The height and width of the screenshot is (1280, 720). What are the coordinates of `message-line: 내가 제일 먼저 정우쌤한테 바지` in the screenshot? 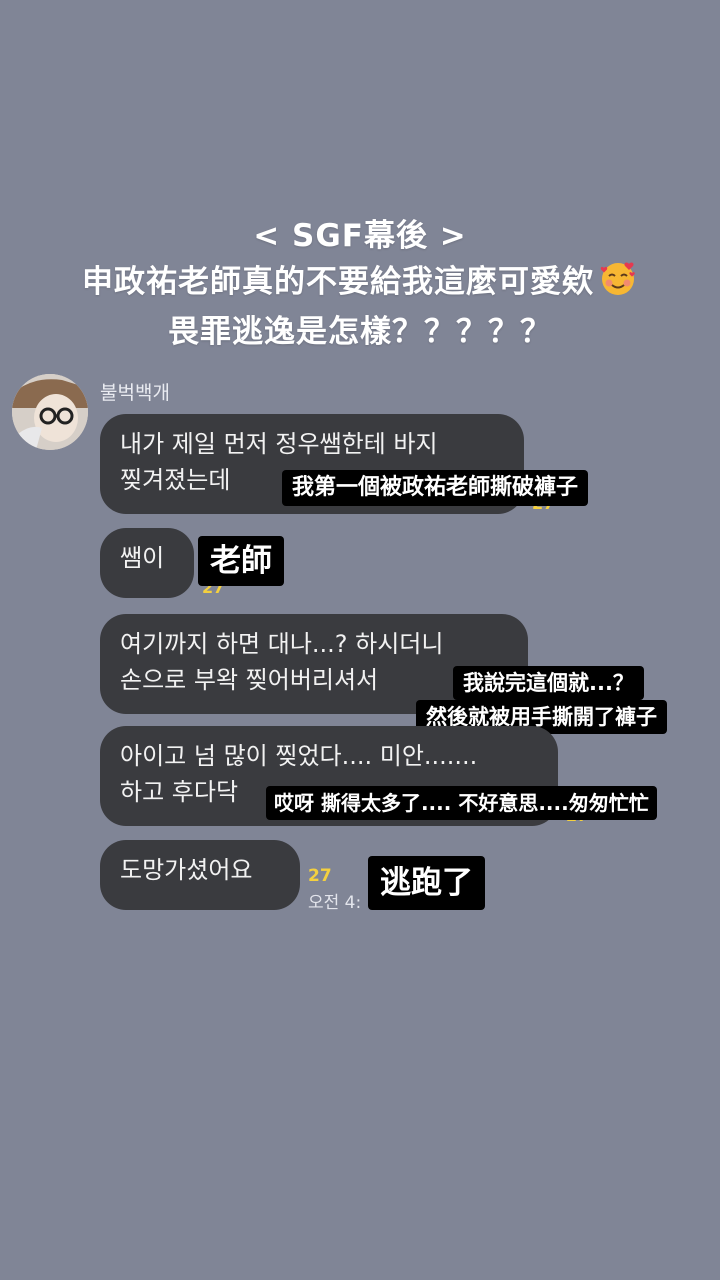 It's located at (279, 444).